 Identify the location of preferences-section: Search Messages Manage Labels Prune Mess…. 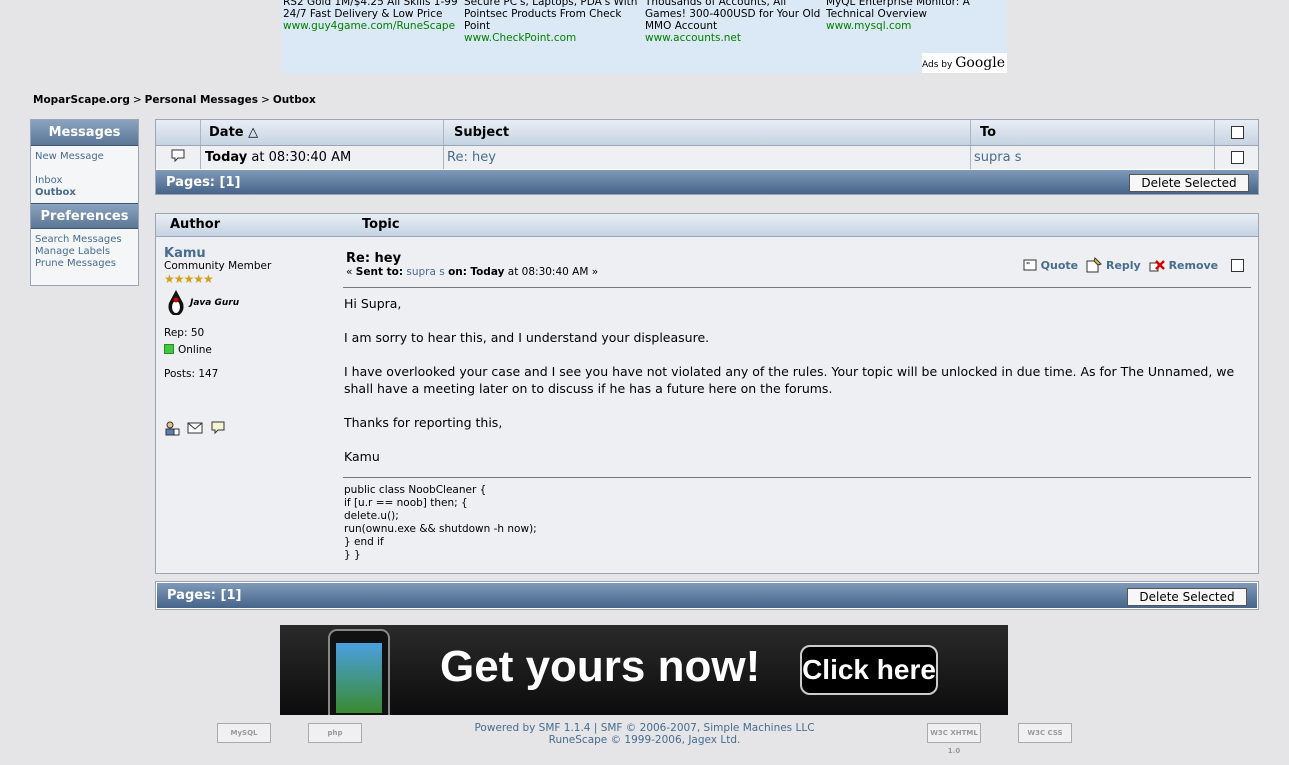
(84, 251).